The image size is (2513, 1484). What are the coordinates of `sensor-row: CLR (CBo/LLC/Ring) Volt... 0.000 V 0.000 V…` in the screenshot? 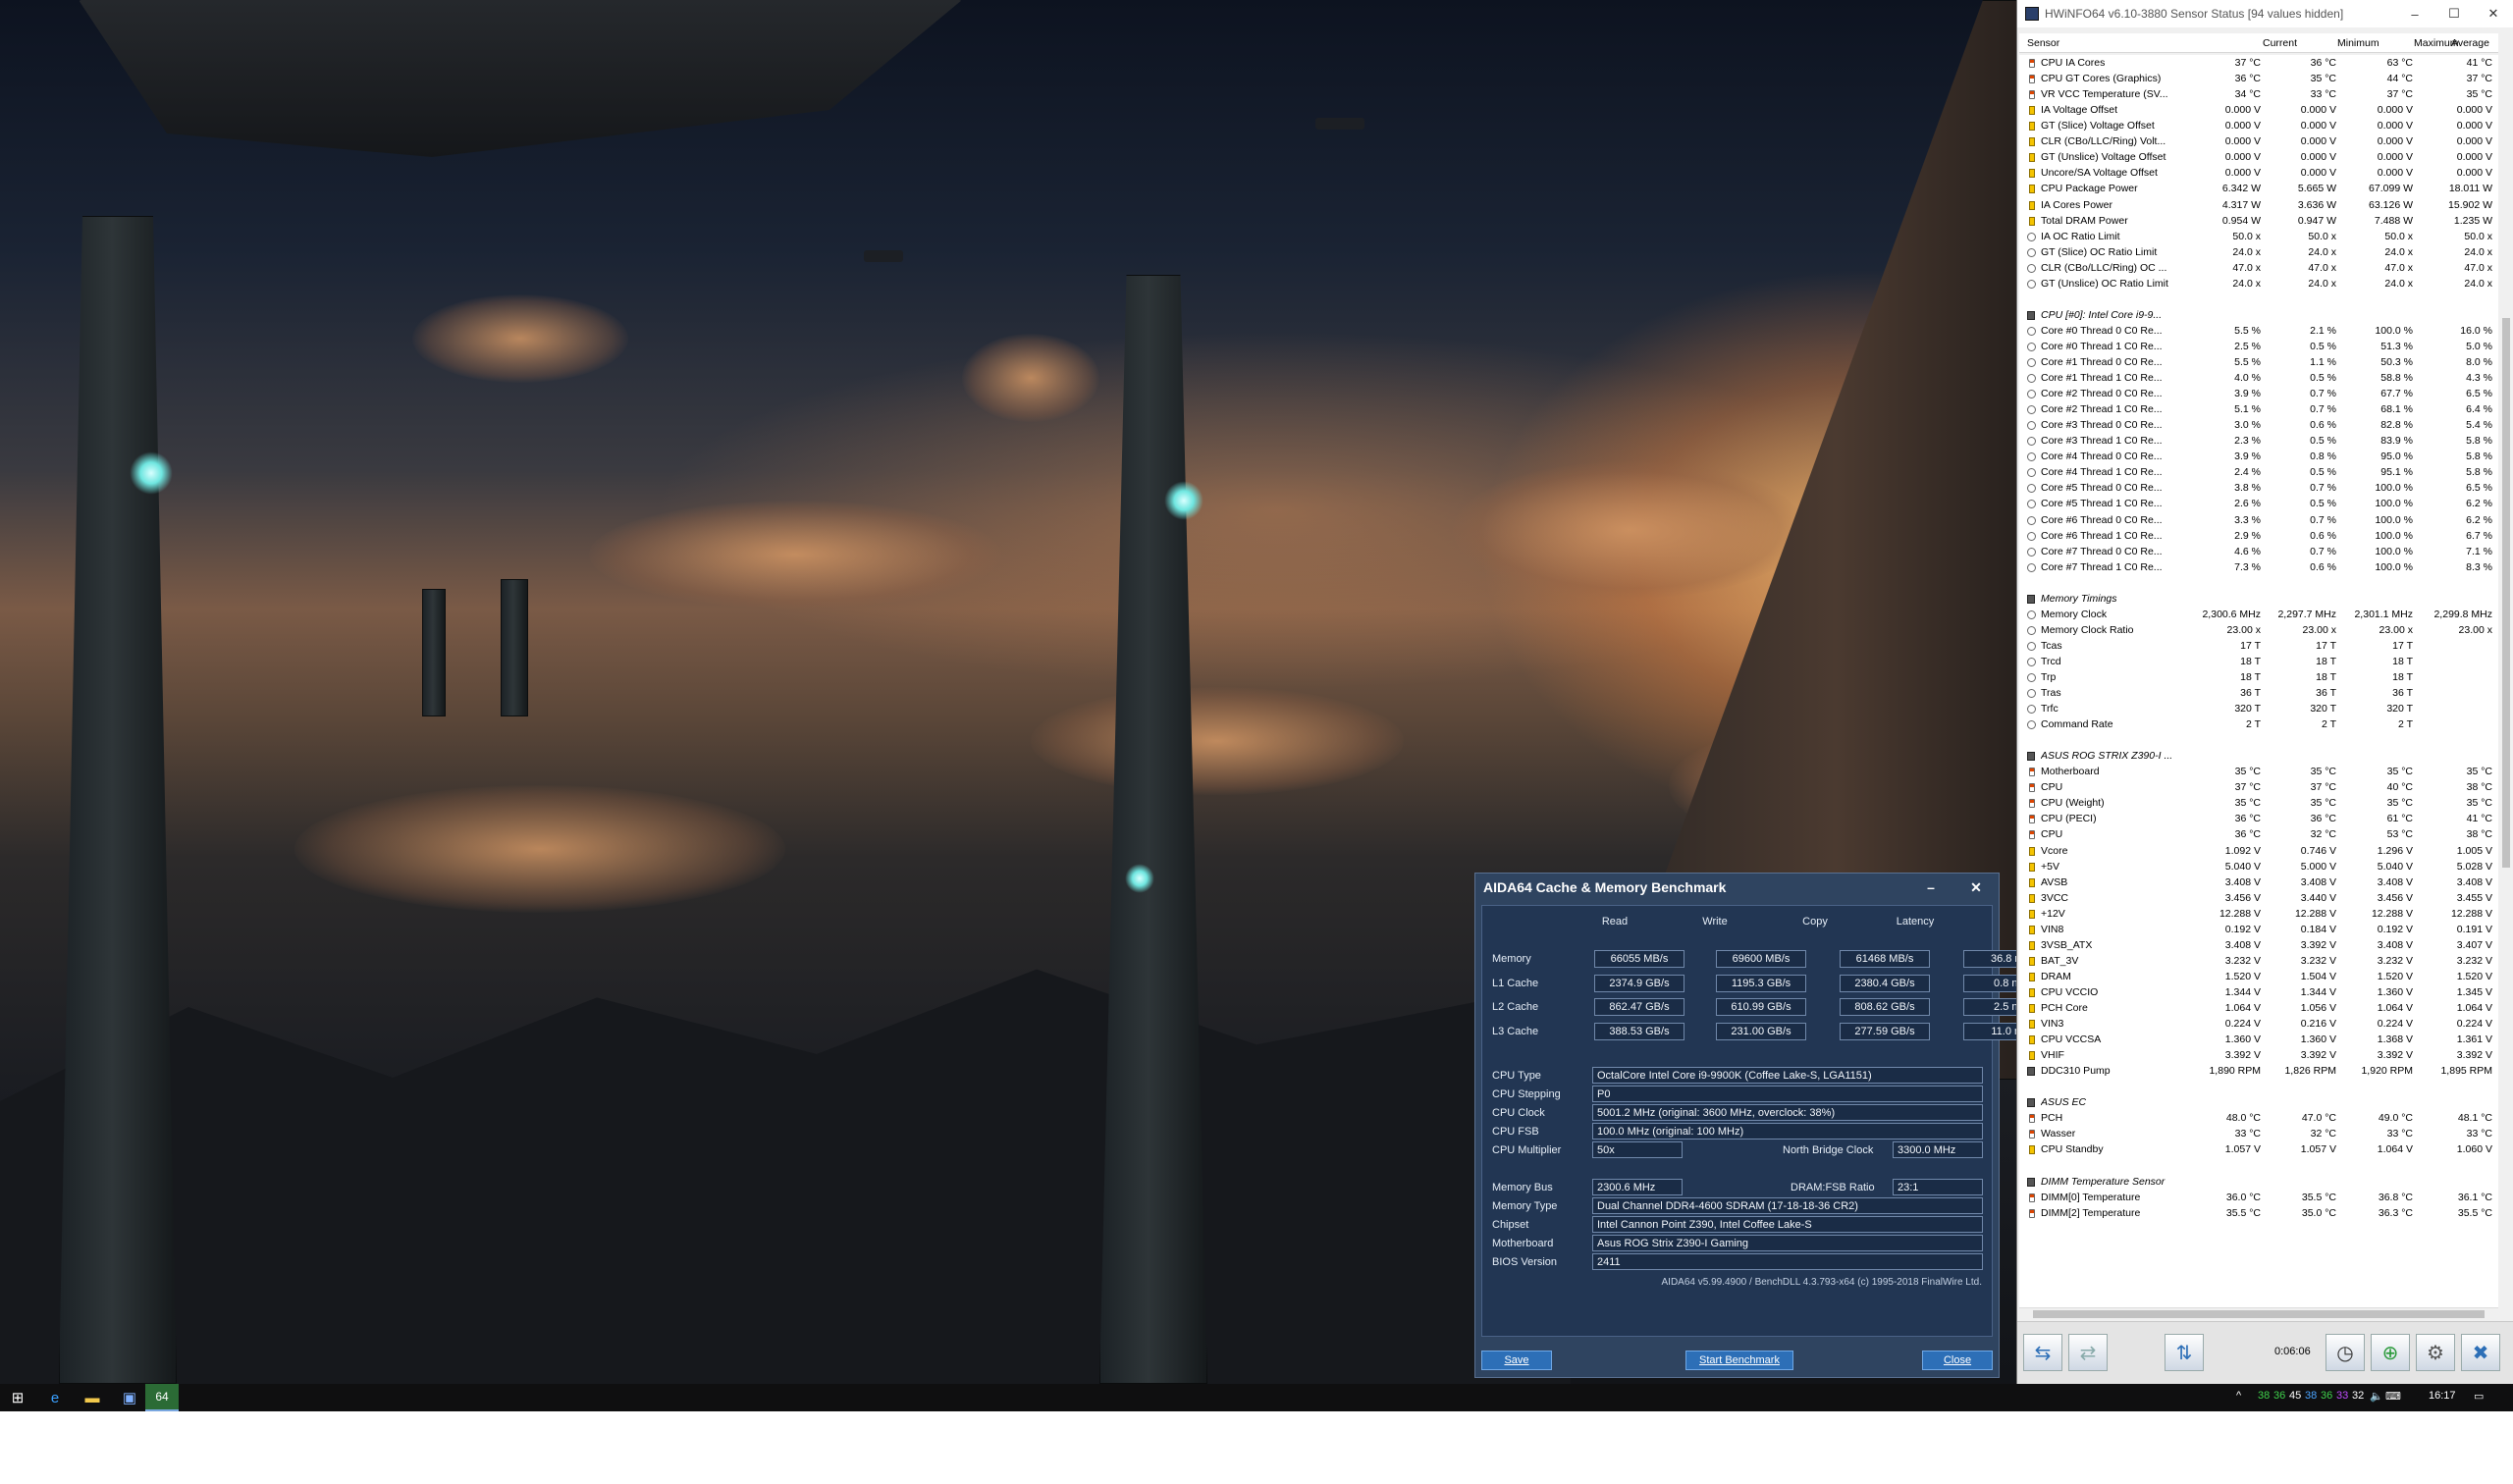 It's located at (2258, 141).